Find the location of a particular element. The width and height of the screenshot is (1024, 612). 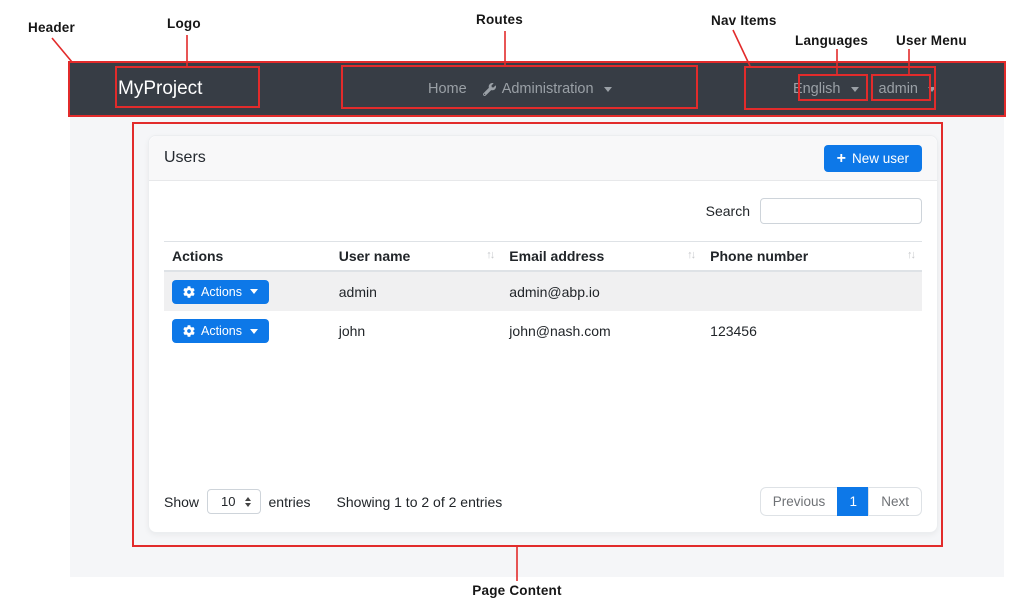

plus-icon is located at coordinates (841, 158).